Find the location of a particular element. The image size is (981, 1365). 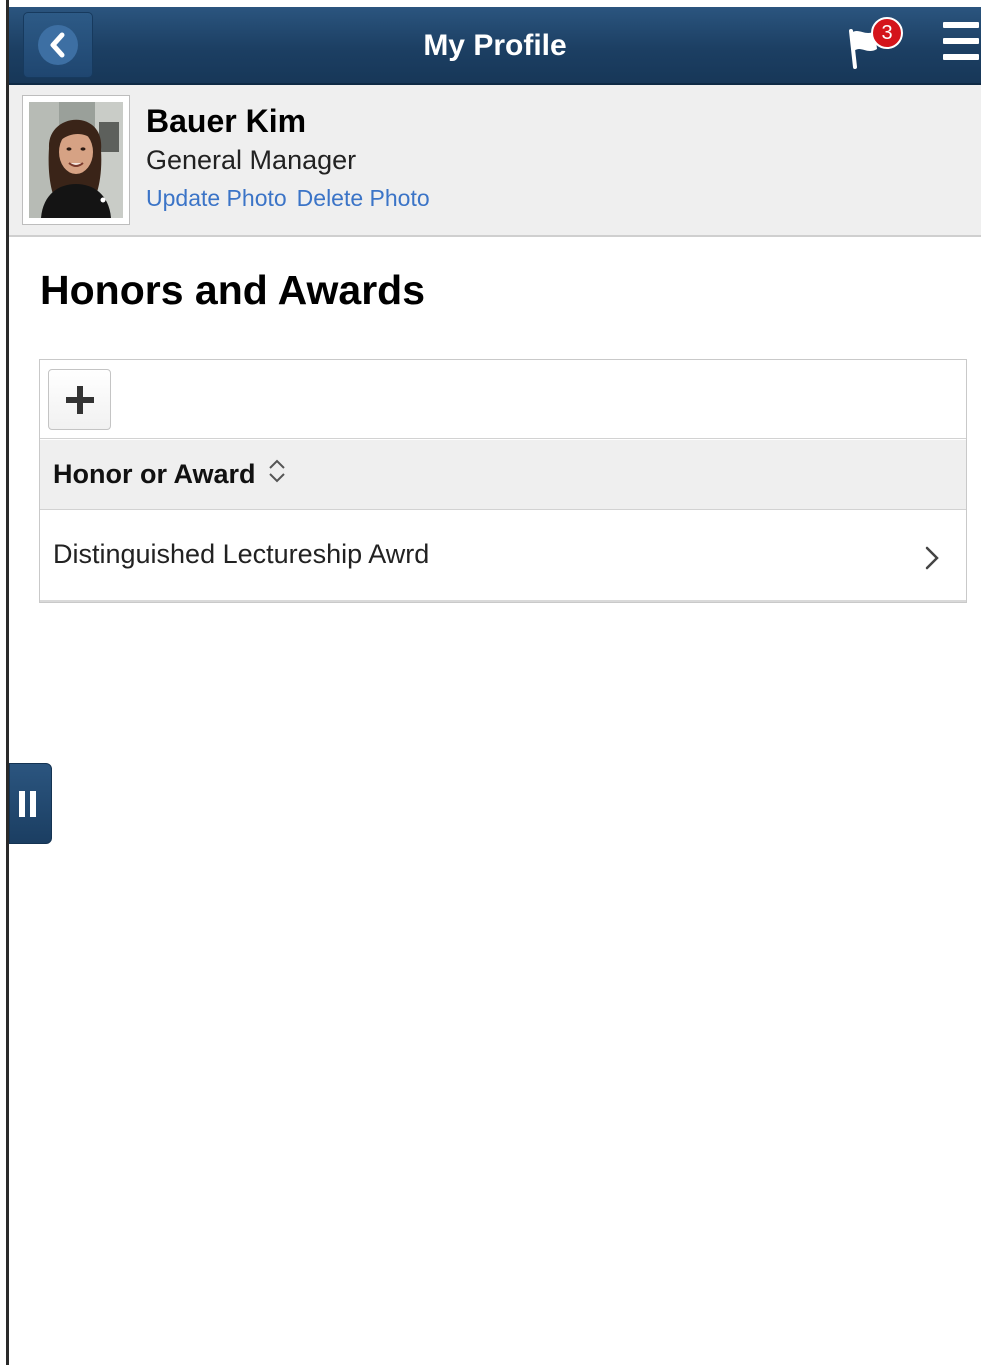

side-panel-handle is located at coordinates (30, 803).